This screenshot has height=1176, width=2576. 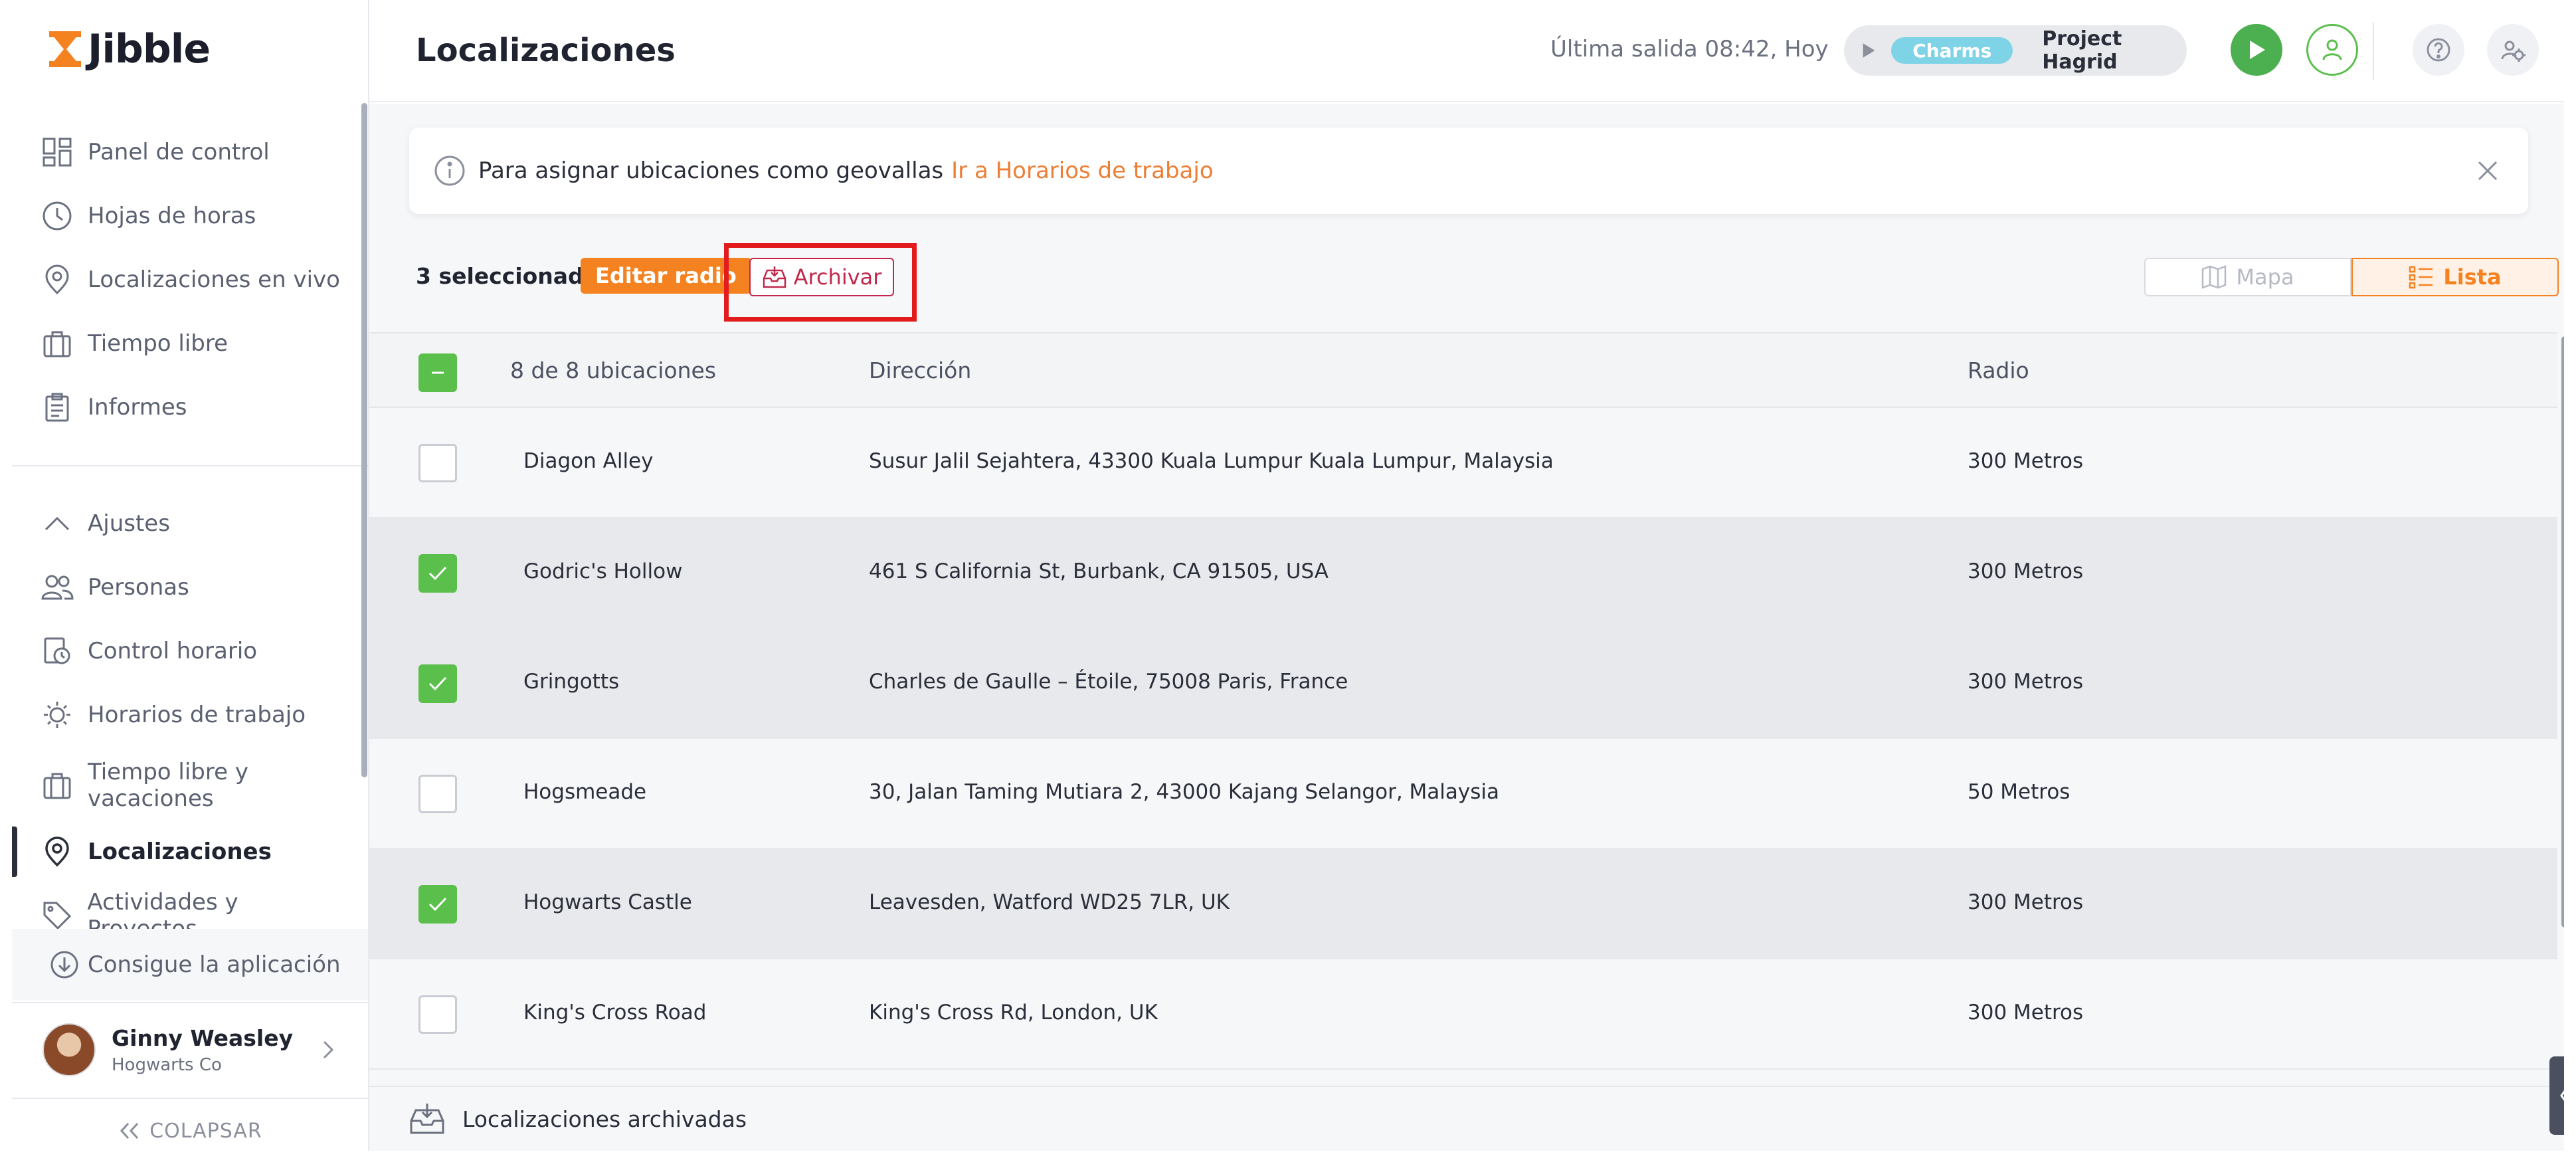 I want to click on minus-icon, so click(x=438, y=372).